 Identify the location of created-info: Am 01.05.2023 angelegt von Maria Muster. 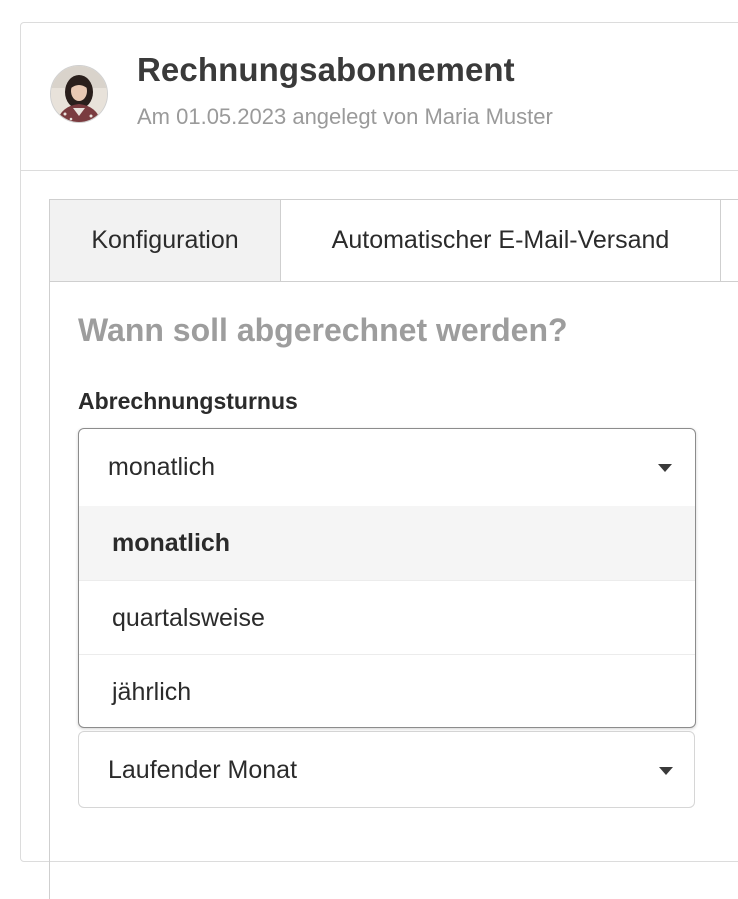
(345, 116).